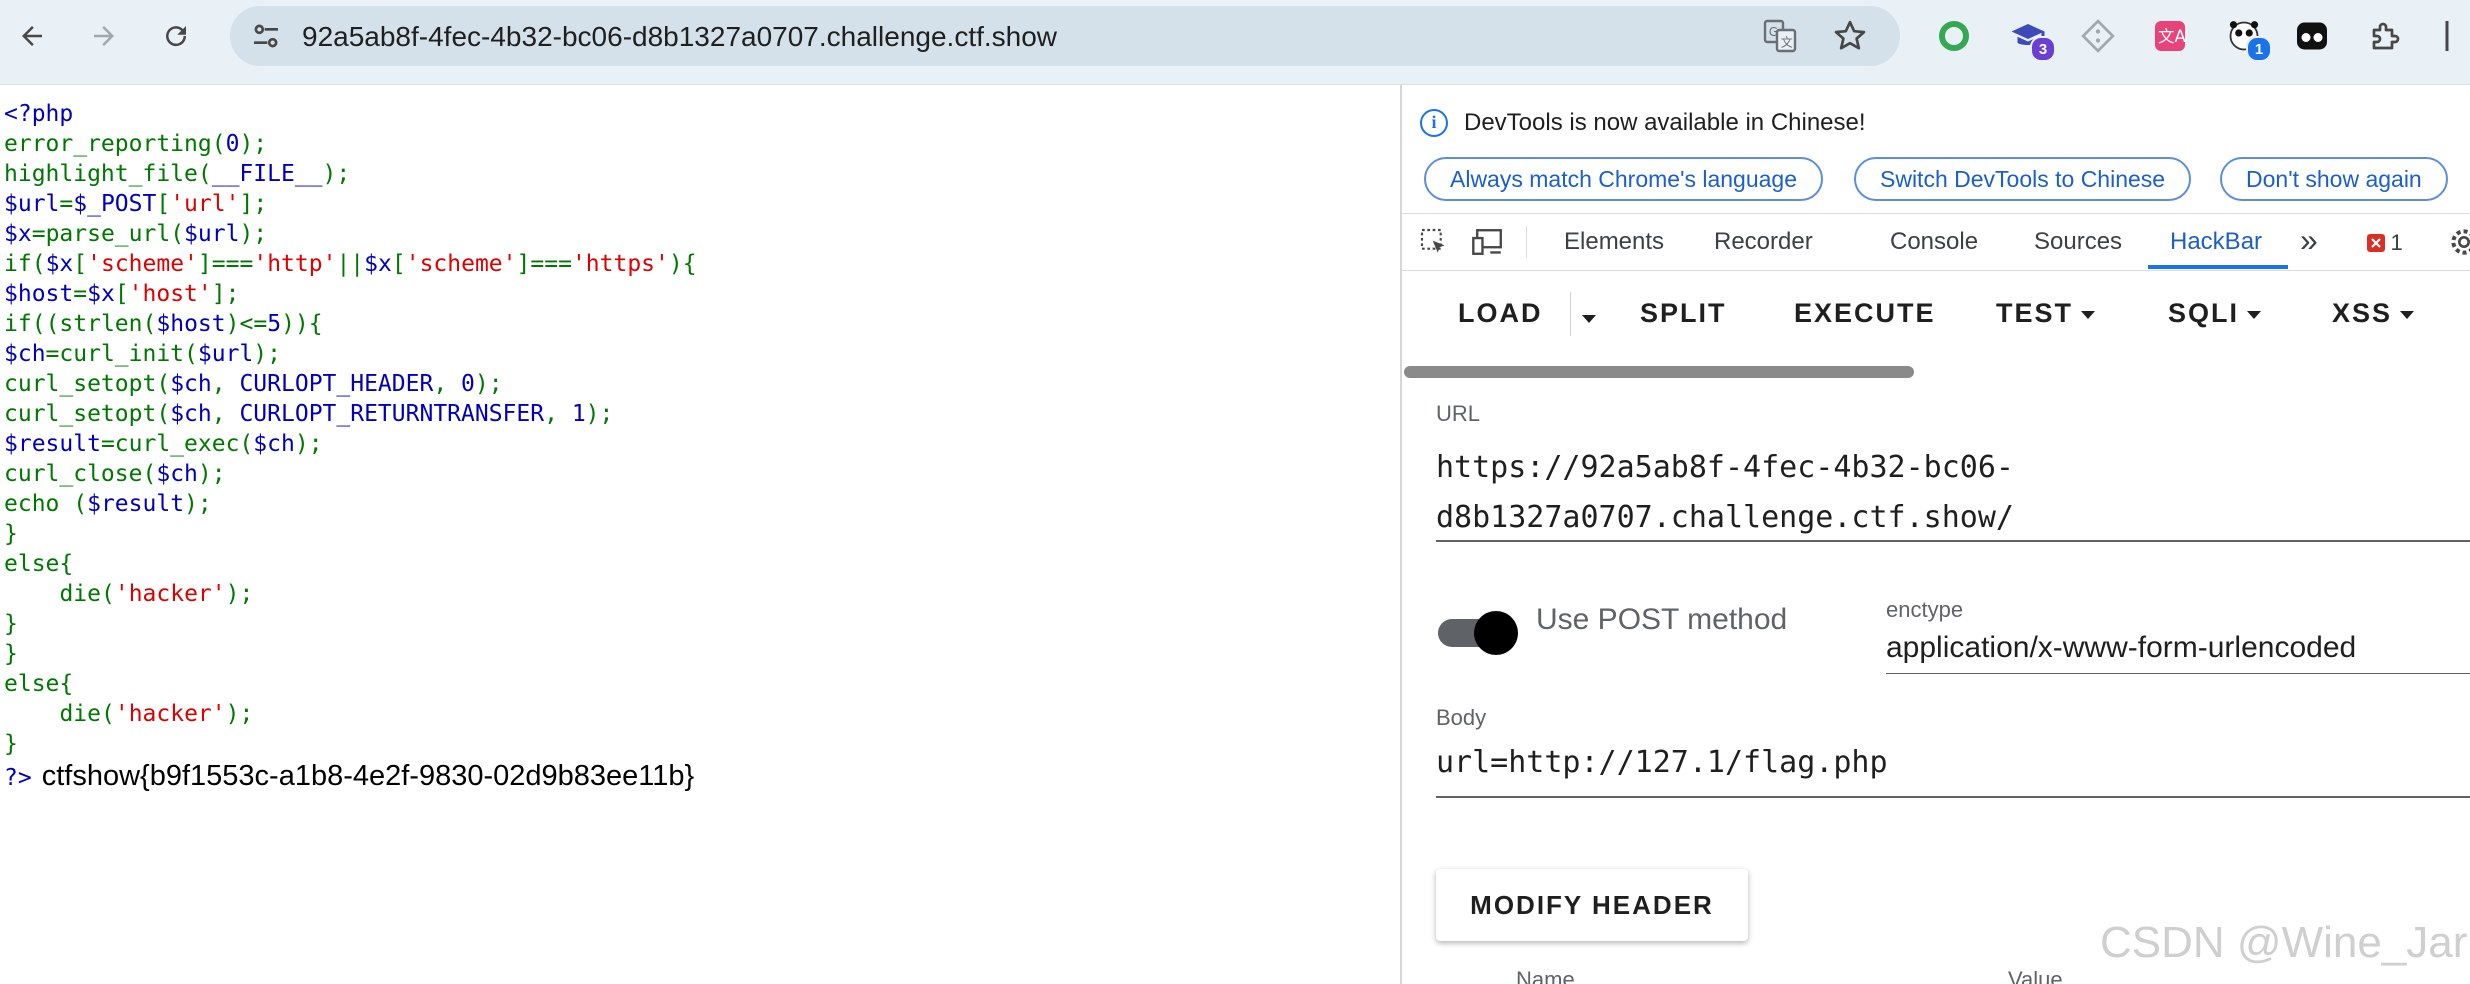 The image size is (2470, 984). I want to click on post-method-toggle, so click(1478, 633).